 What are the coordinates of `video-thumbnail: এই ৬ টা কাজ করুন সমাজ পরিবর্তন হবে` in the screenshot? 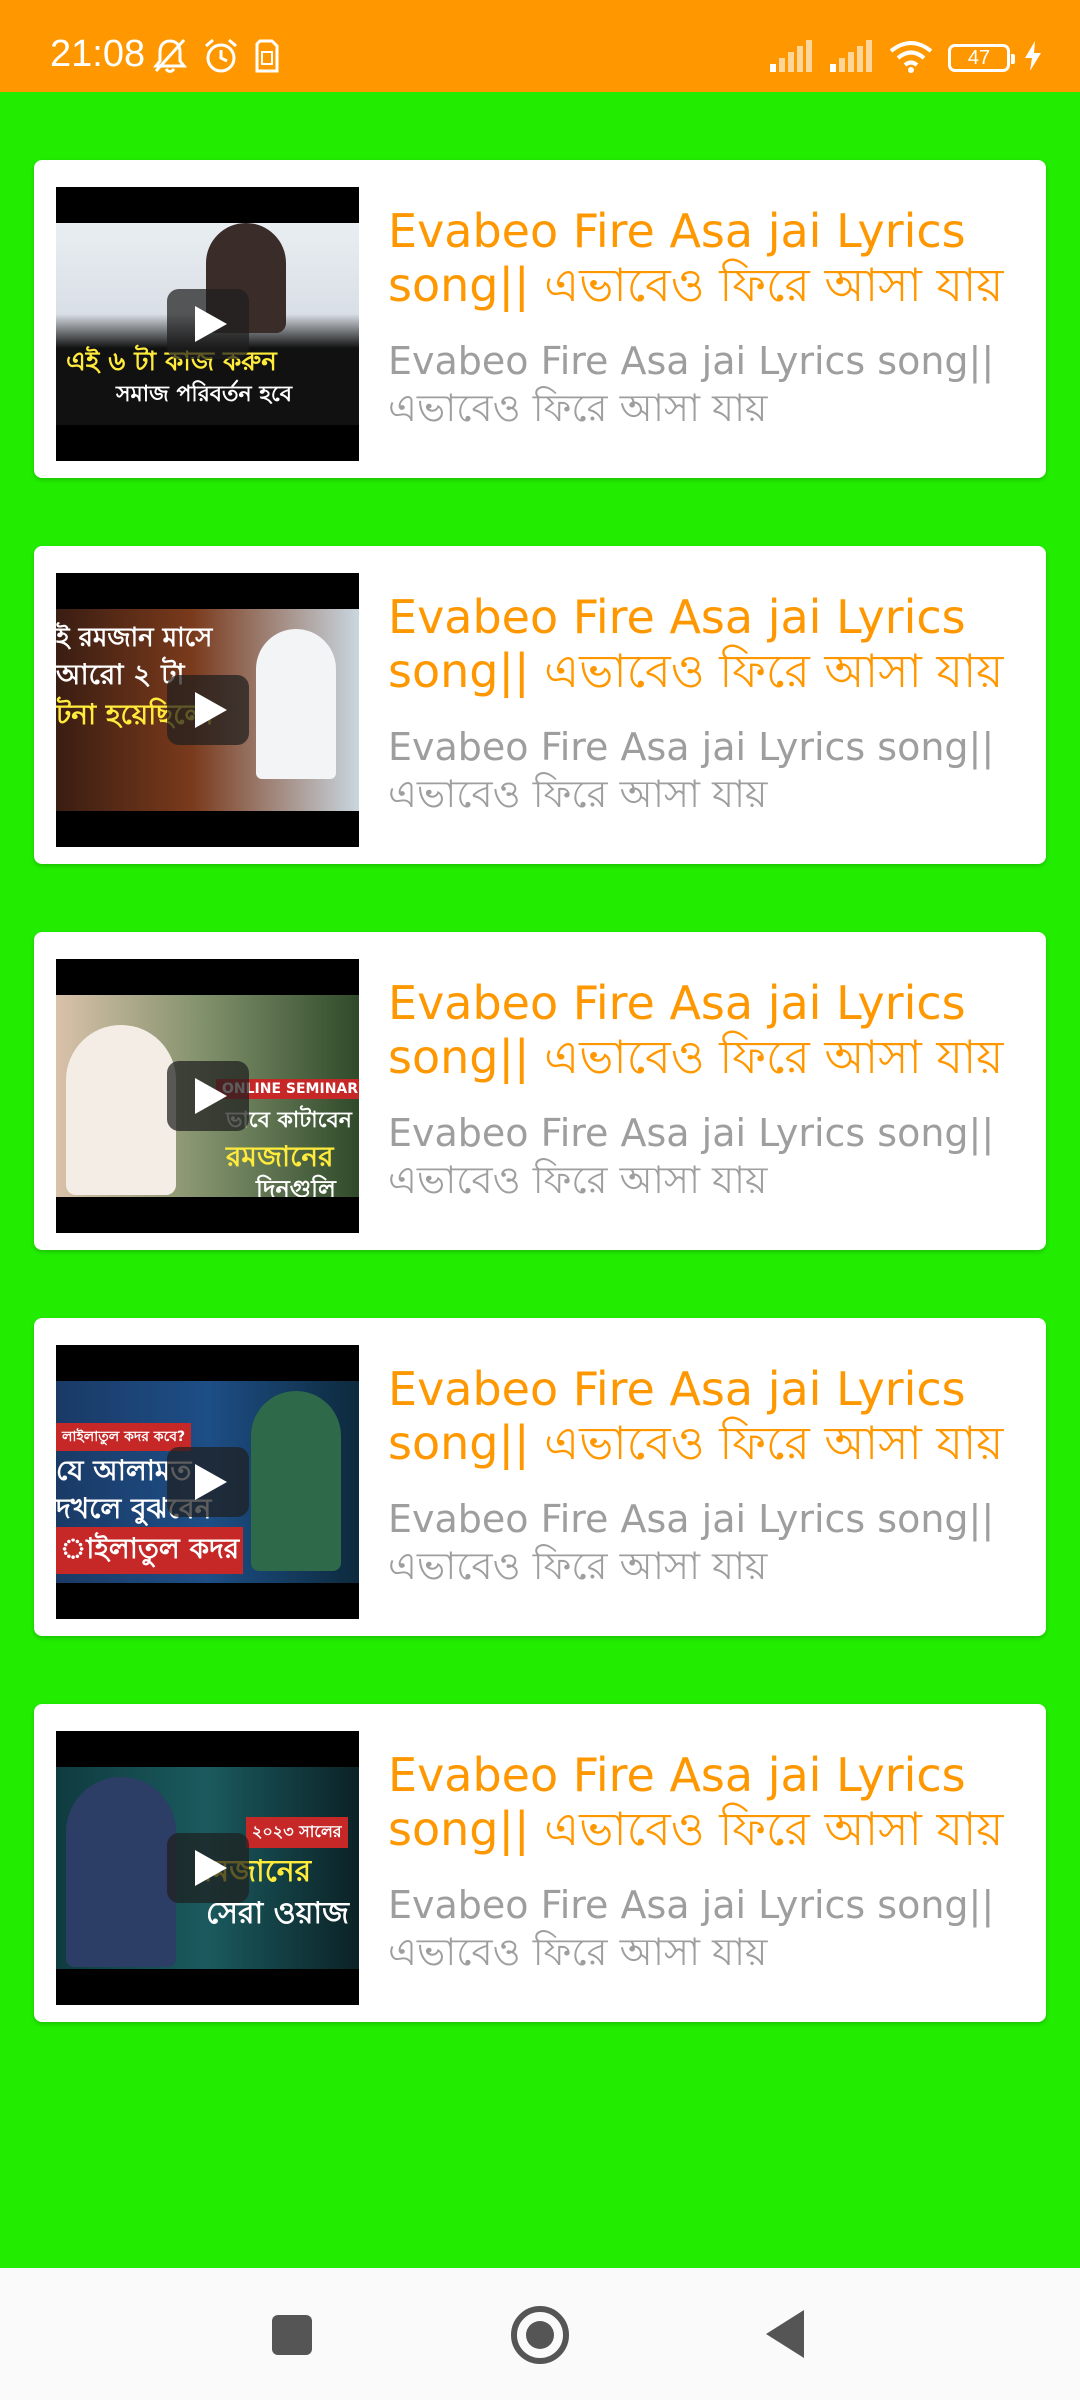 It's located at (207, 324).